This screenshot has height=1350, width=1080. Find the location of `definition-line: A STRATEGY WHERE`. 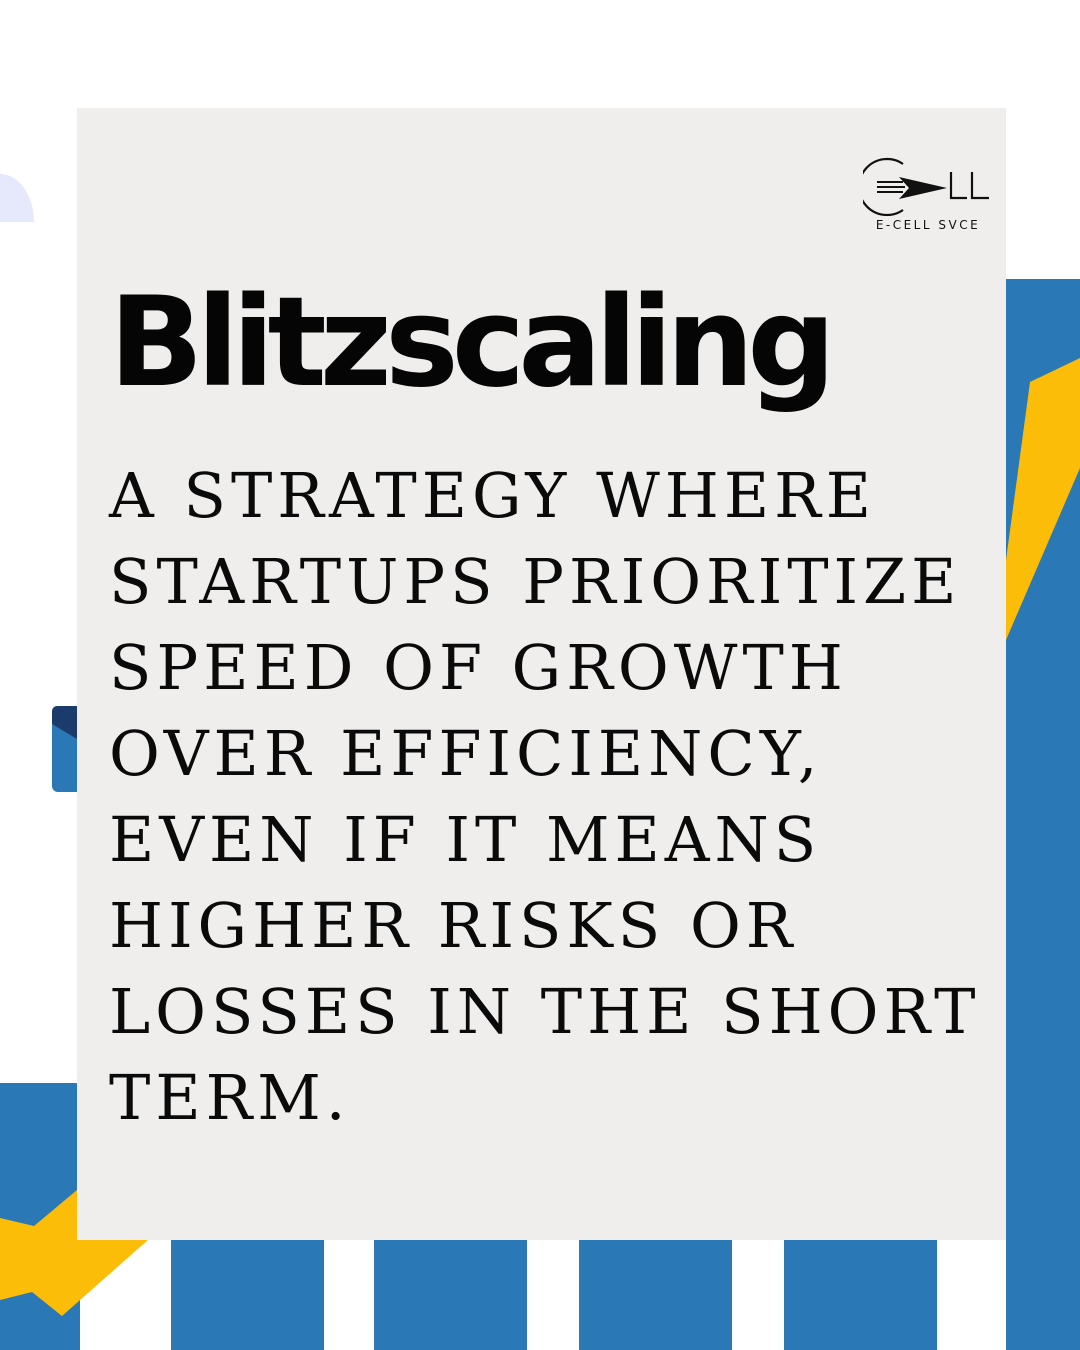

definition-line: A STRATEGY WHERE is located at coordinates (493, 495).